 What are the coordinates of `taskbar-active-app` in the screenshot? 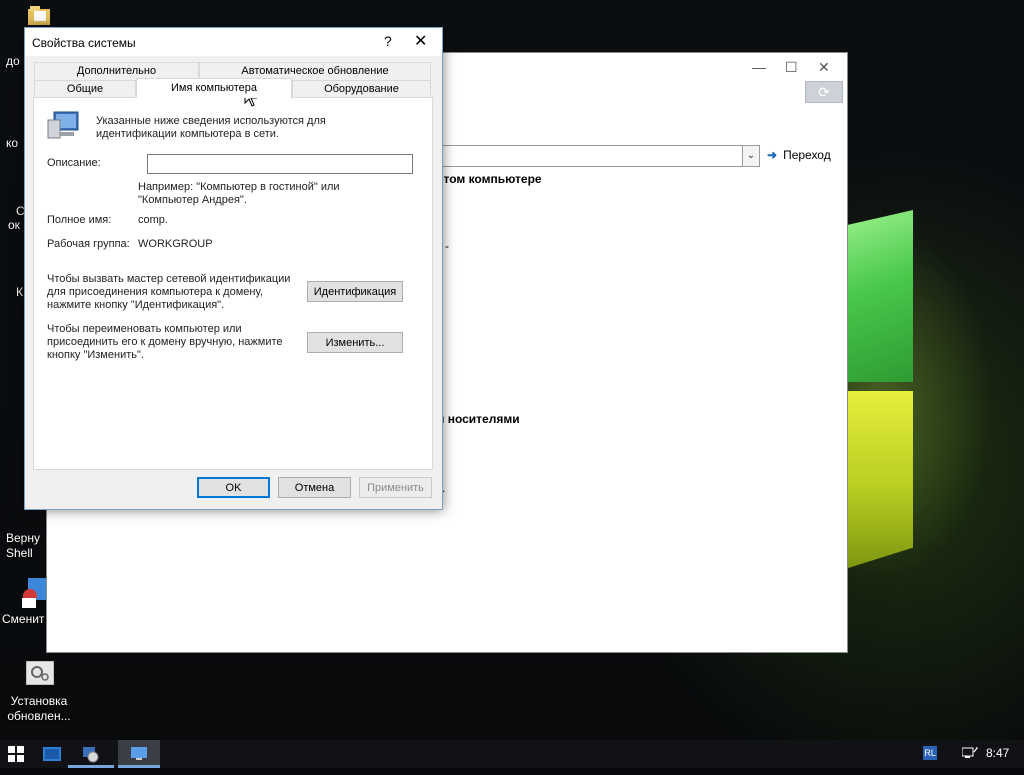 It's located at (139, 754).